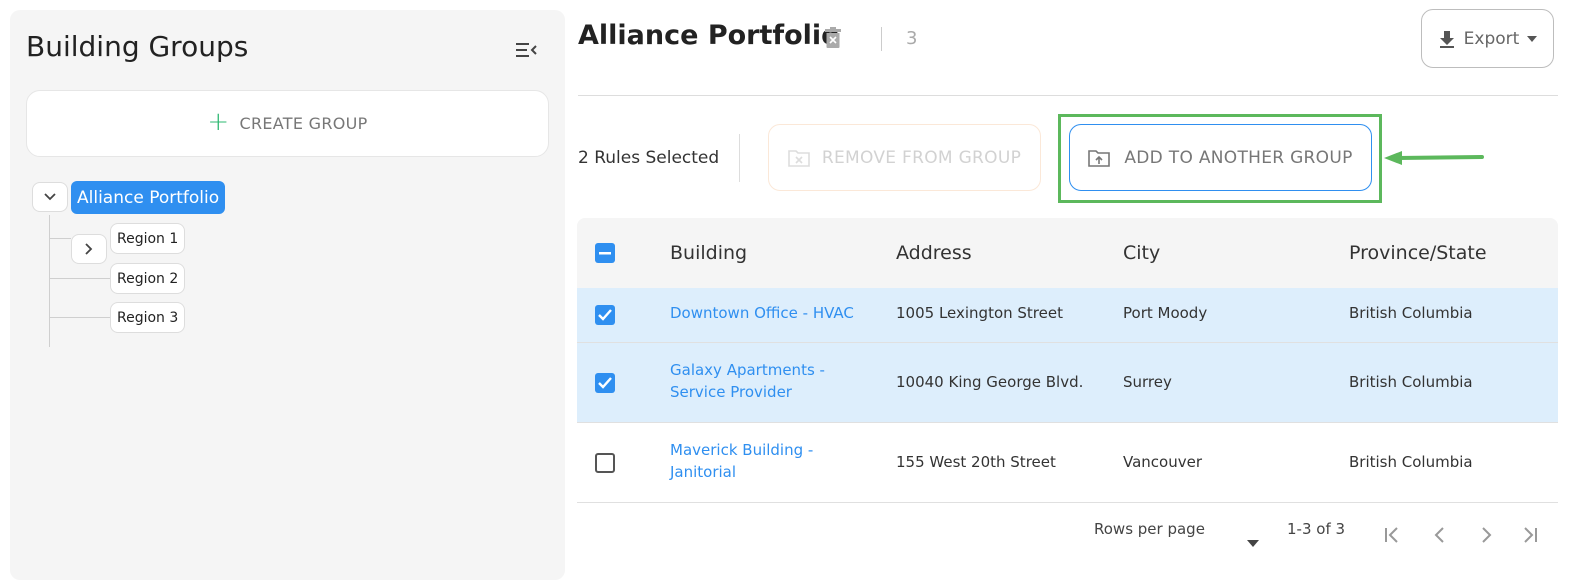 Image resolution: width=1570 pixels, height=580 pixels. I want to click on selection-count-text: 2 Rules Selected, so click(649, 158).